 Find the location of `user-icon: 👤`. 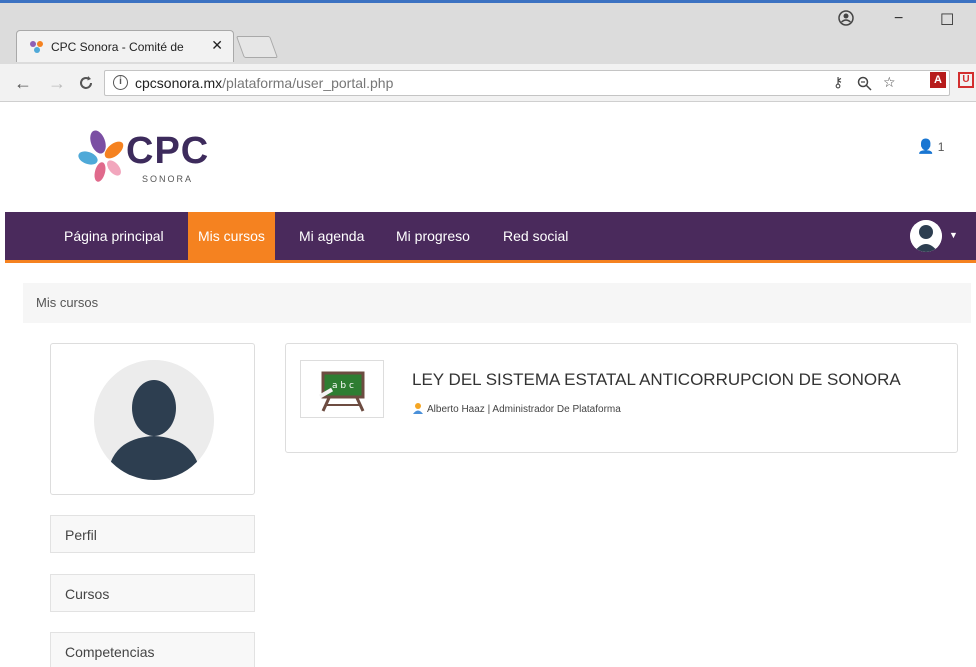

user-icon: 👤 is located at coordinates (926, 146).